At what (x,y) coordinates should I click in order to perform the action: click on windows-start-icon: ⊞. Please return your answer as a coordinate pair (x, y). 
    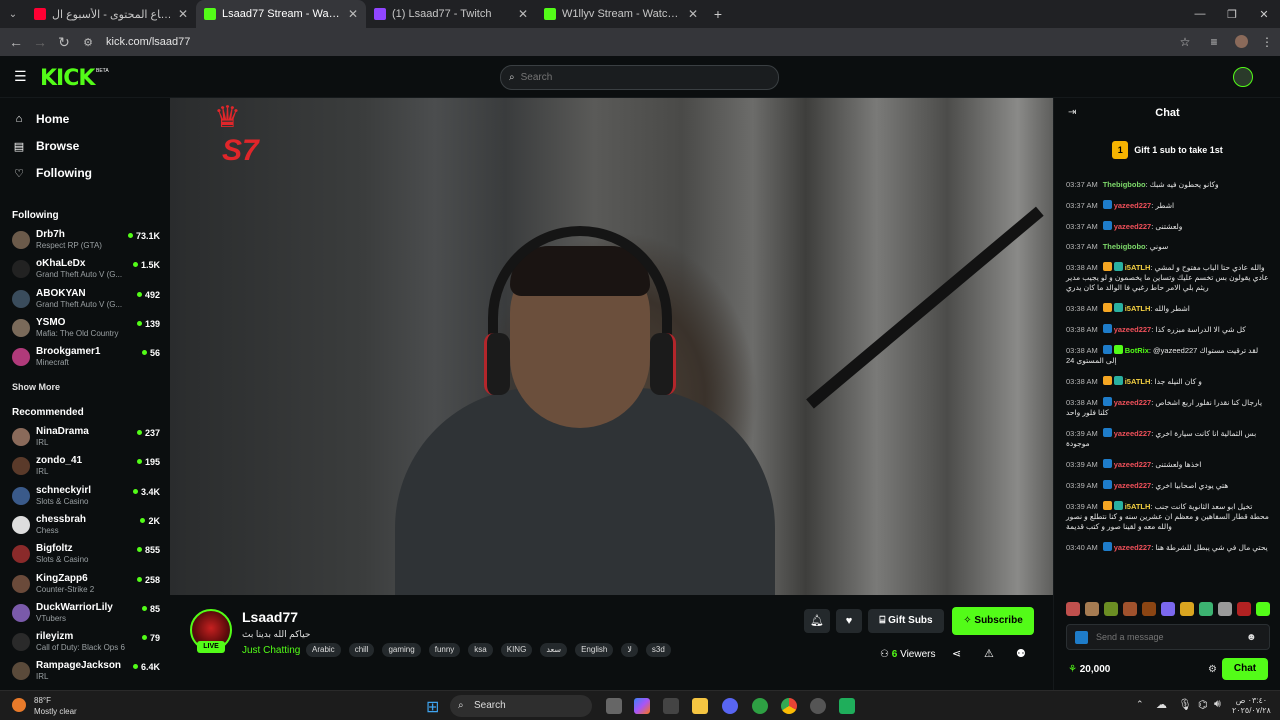
    Looking at the image, I should click on (432, 707).